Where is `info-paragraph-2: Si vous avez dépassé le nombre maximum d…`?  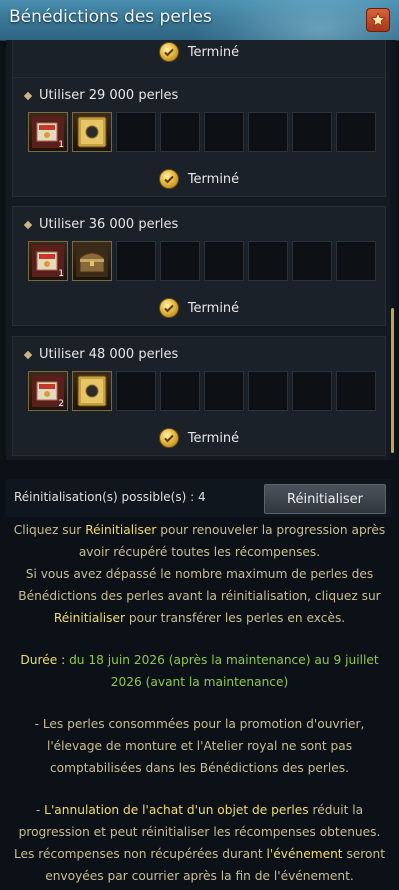
info-paragraph-2: Si vous avez dépassé le nombre maximum d… is located at coordinates (199, 596).